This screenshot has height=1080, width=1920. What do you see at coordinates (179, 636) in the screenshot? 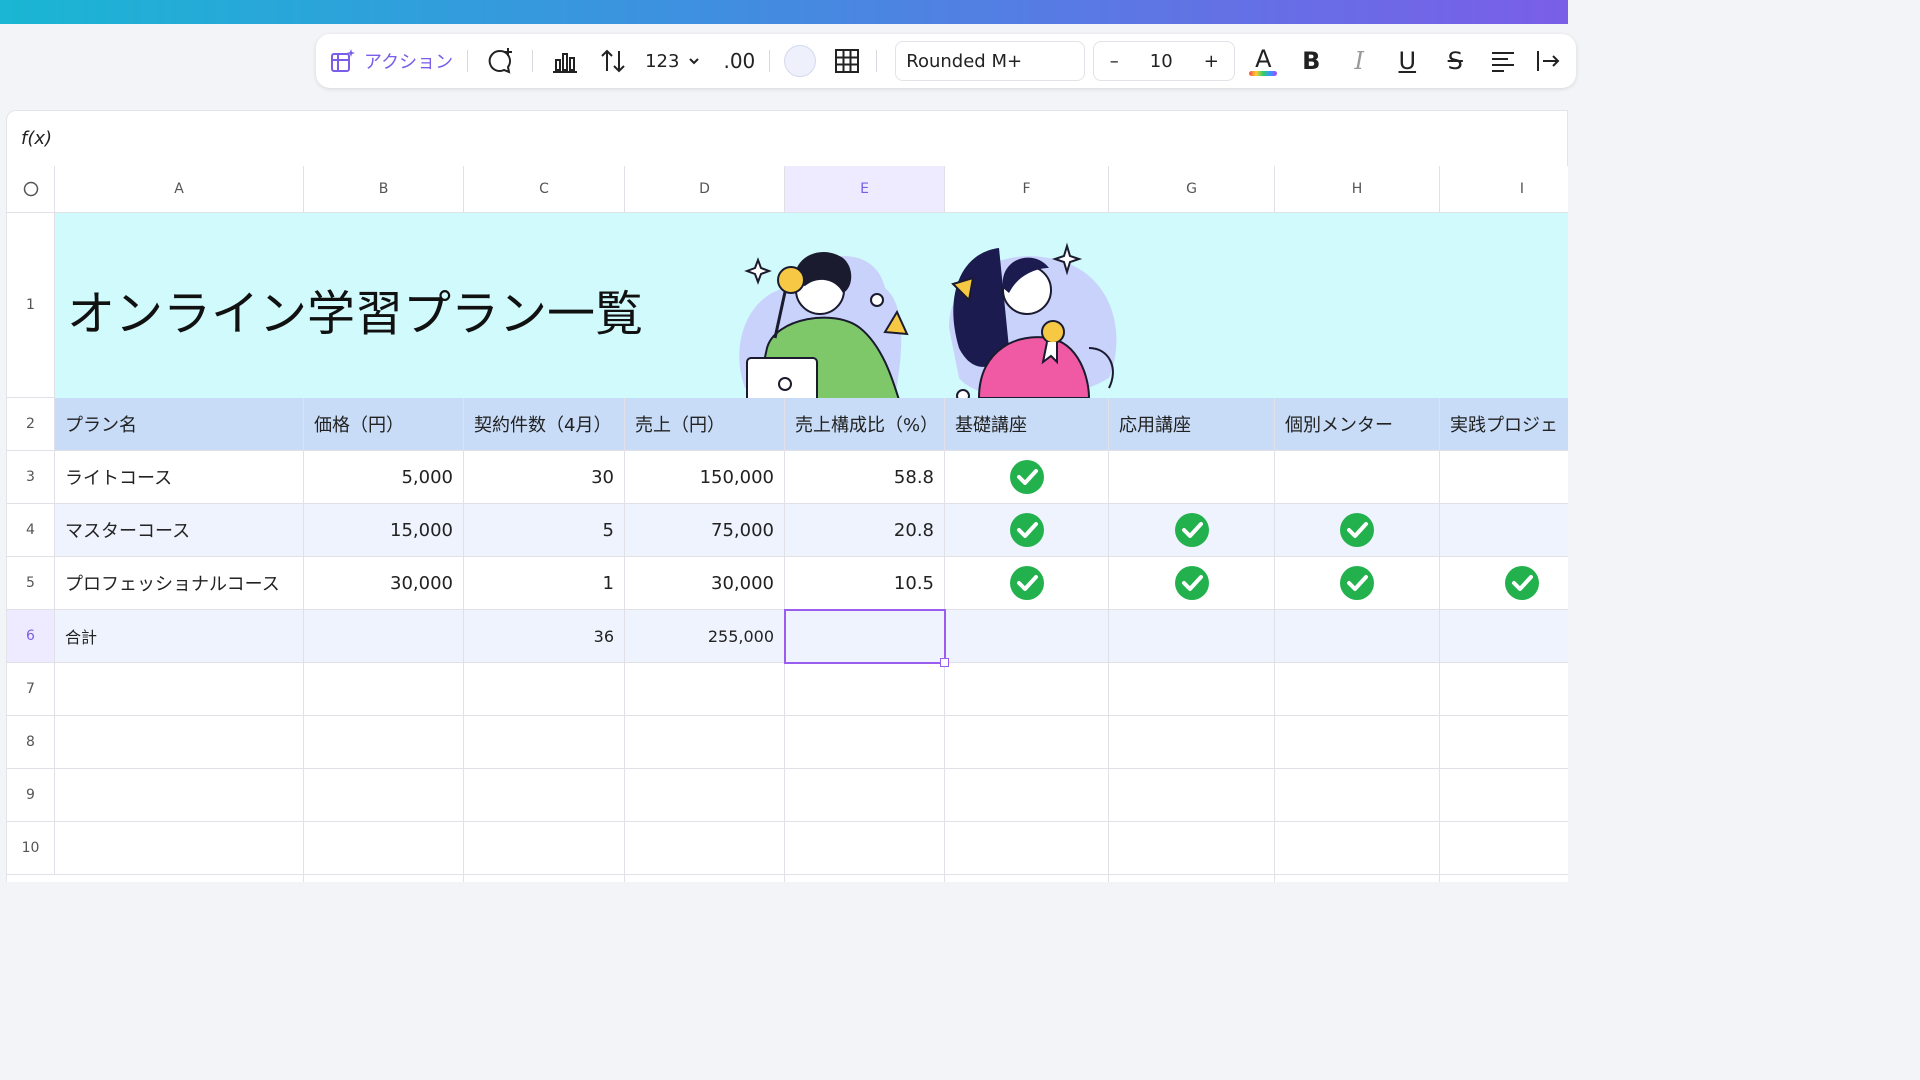
I see `cell-total-label: 合計` at bounding box center [179, 636].